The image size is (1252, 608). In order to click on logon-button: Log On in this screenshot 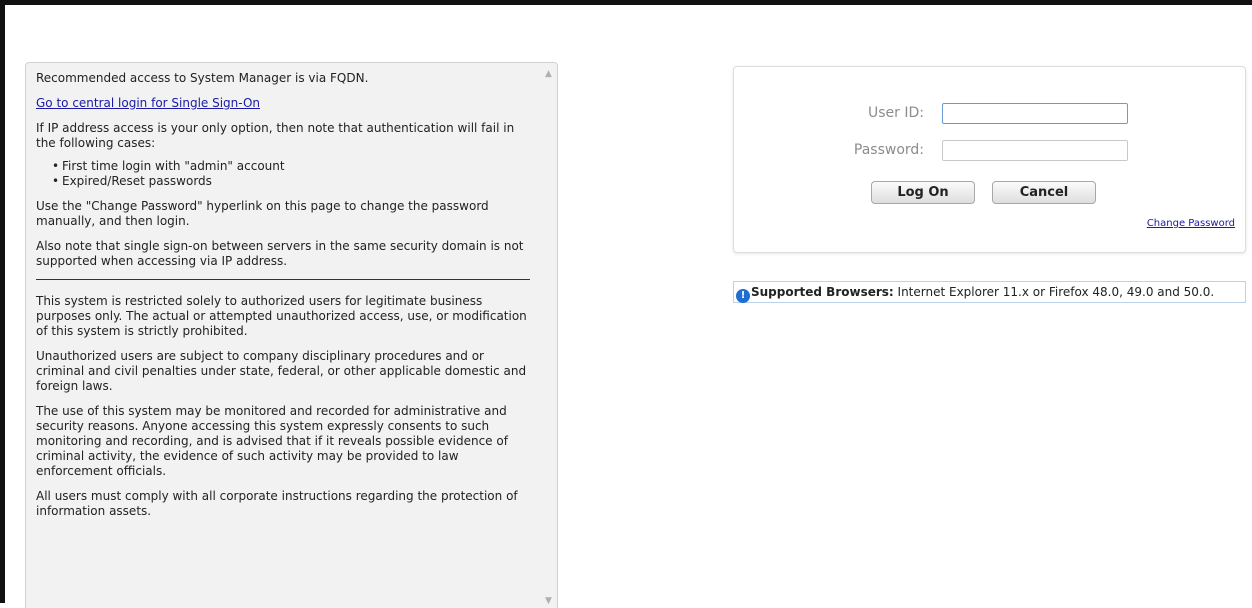, I will do `click(923, 192)`.